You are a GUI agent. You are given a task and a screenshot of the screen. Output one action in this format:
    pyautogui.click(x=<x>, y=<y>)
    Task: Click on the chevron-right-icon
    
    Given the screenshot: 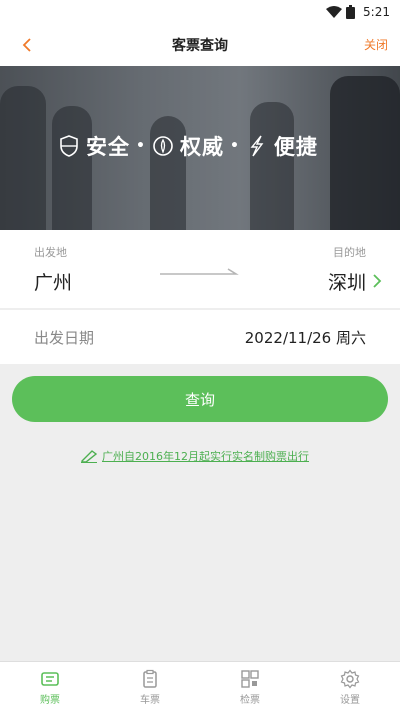 What is the action you would take?
    pyautogui.click(x=377, y=280)
    